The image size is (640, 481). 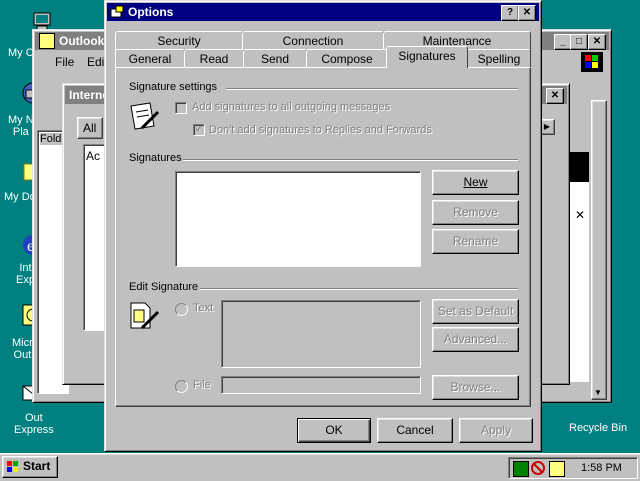 What do you see at coordinates (580, 215) in the screenshot?
I see `preview-close-icon: ✕` at bounding box center [580, 215].